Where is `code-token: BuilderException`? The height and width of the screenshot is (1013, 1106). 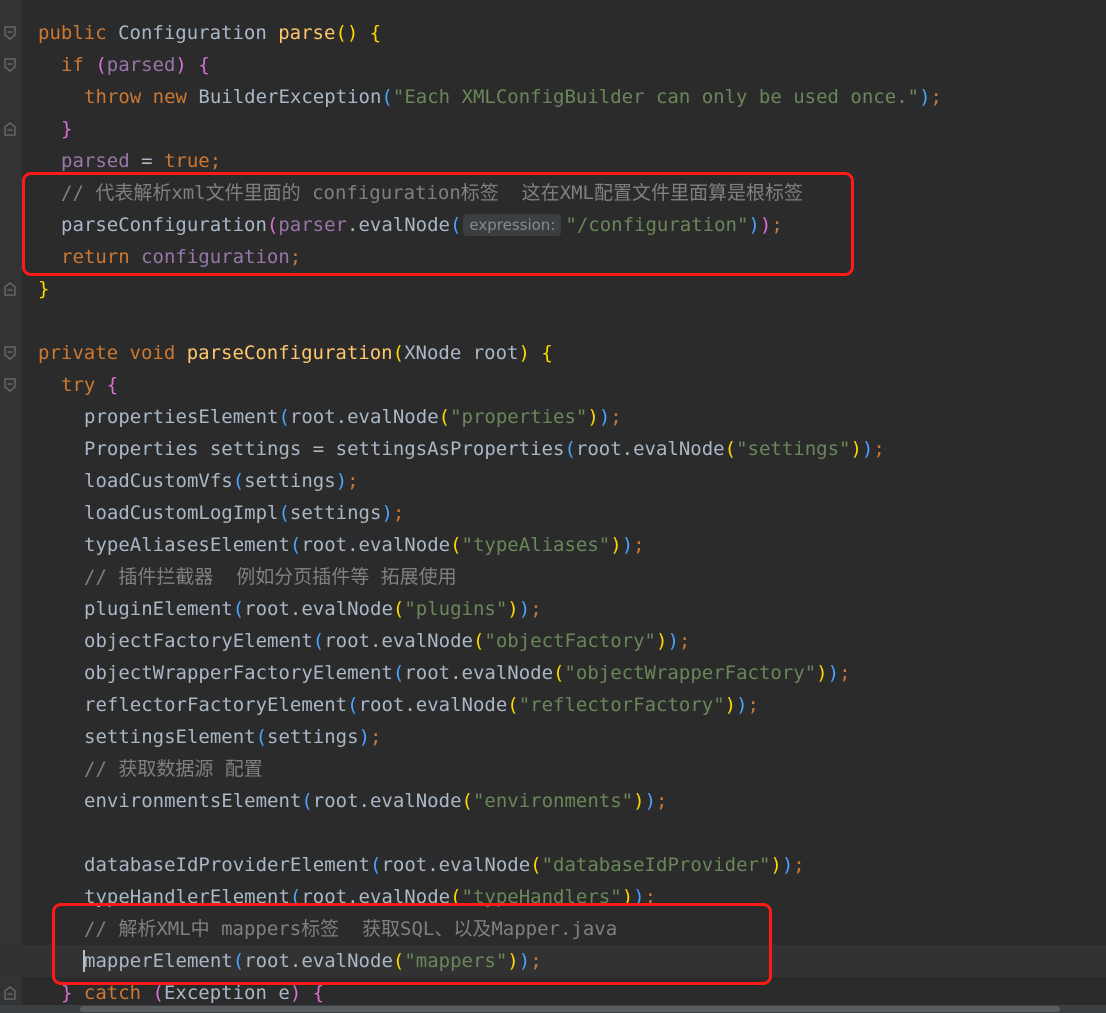 code-token: BuilderException is located at coordinates (290, 97).